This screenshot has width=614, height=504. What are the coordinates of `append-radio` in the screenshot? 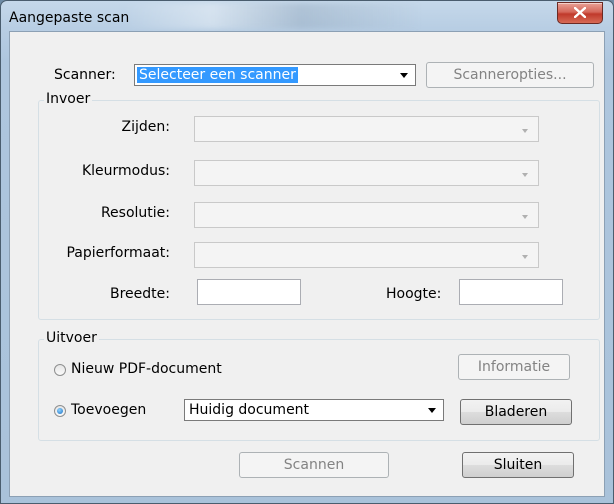 It's located at (60, 411).